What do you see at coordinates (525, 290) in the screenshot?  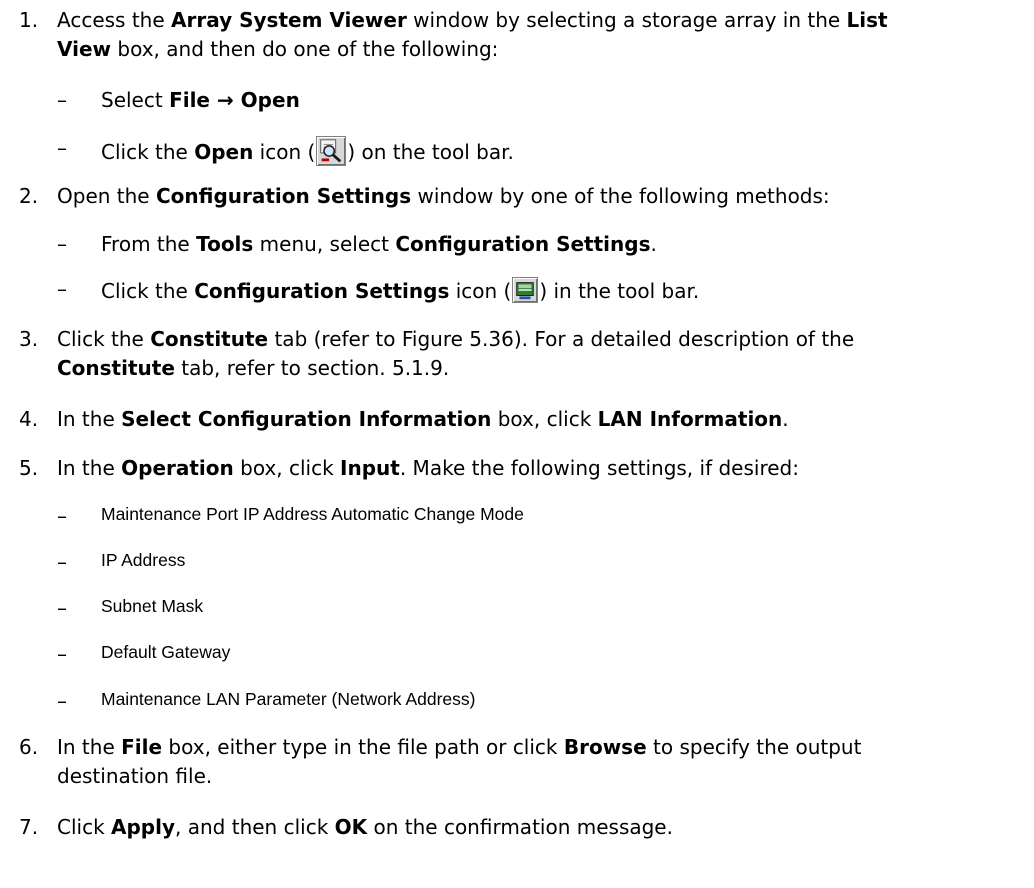 I see `configuration-settings-icon` at bounding box center [525, 290].